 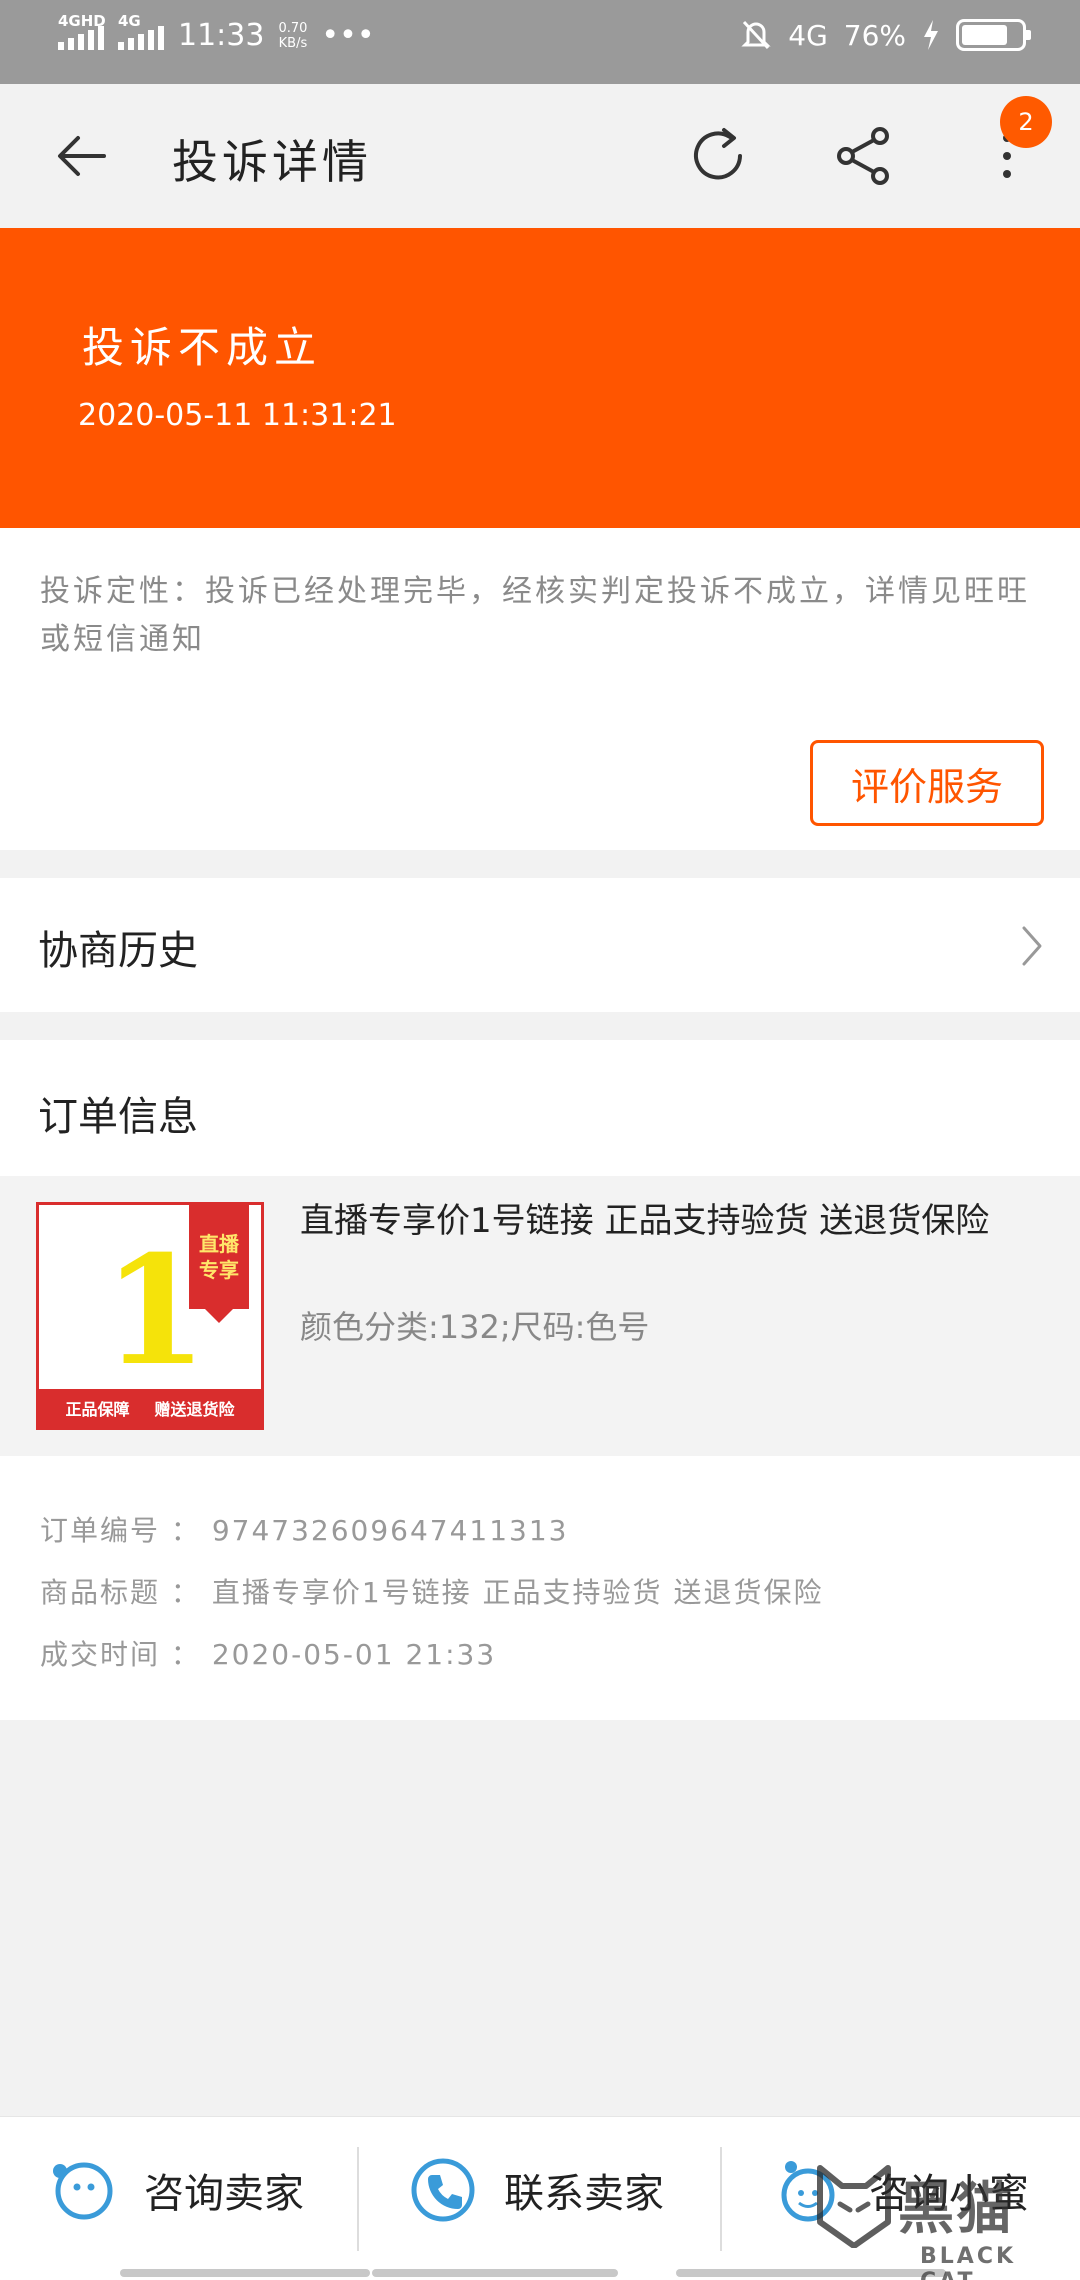 I want to click on thumbnail-live-tag: 直播 专享, so click(x=219, y=1264).